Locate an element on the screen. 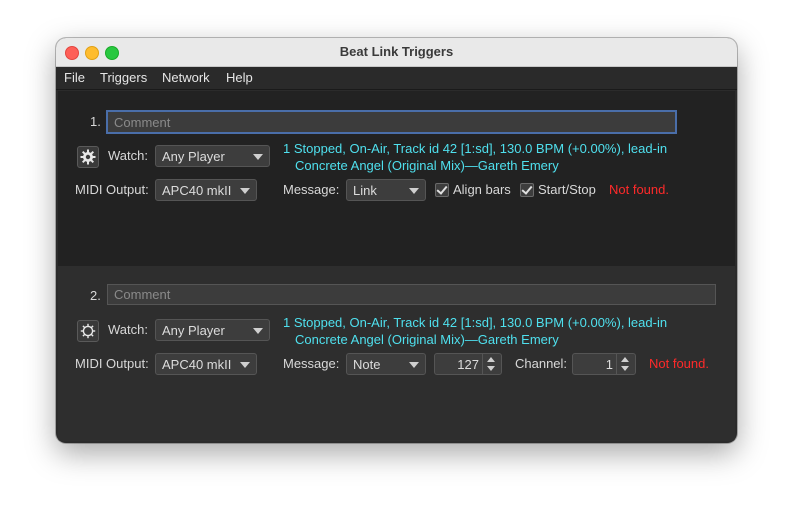  start-stop-label: Start/Stop is located at coordinates (567, 189).